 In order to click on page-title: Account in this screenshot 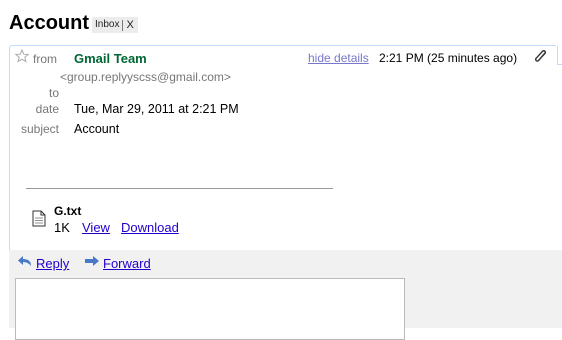, I will do `click(49, 23)`.